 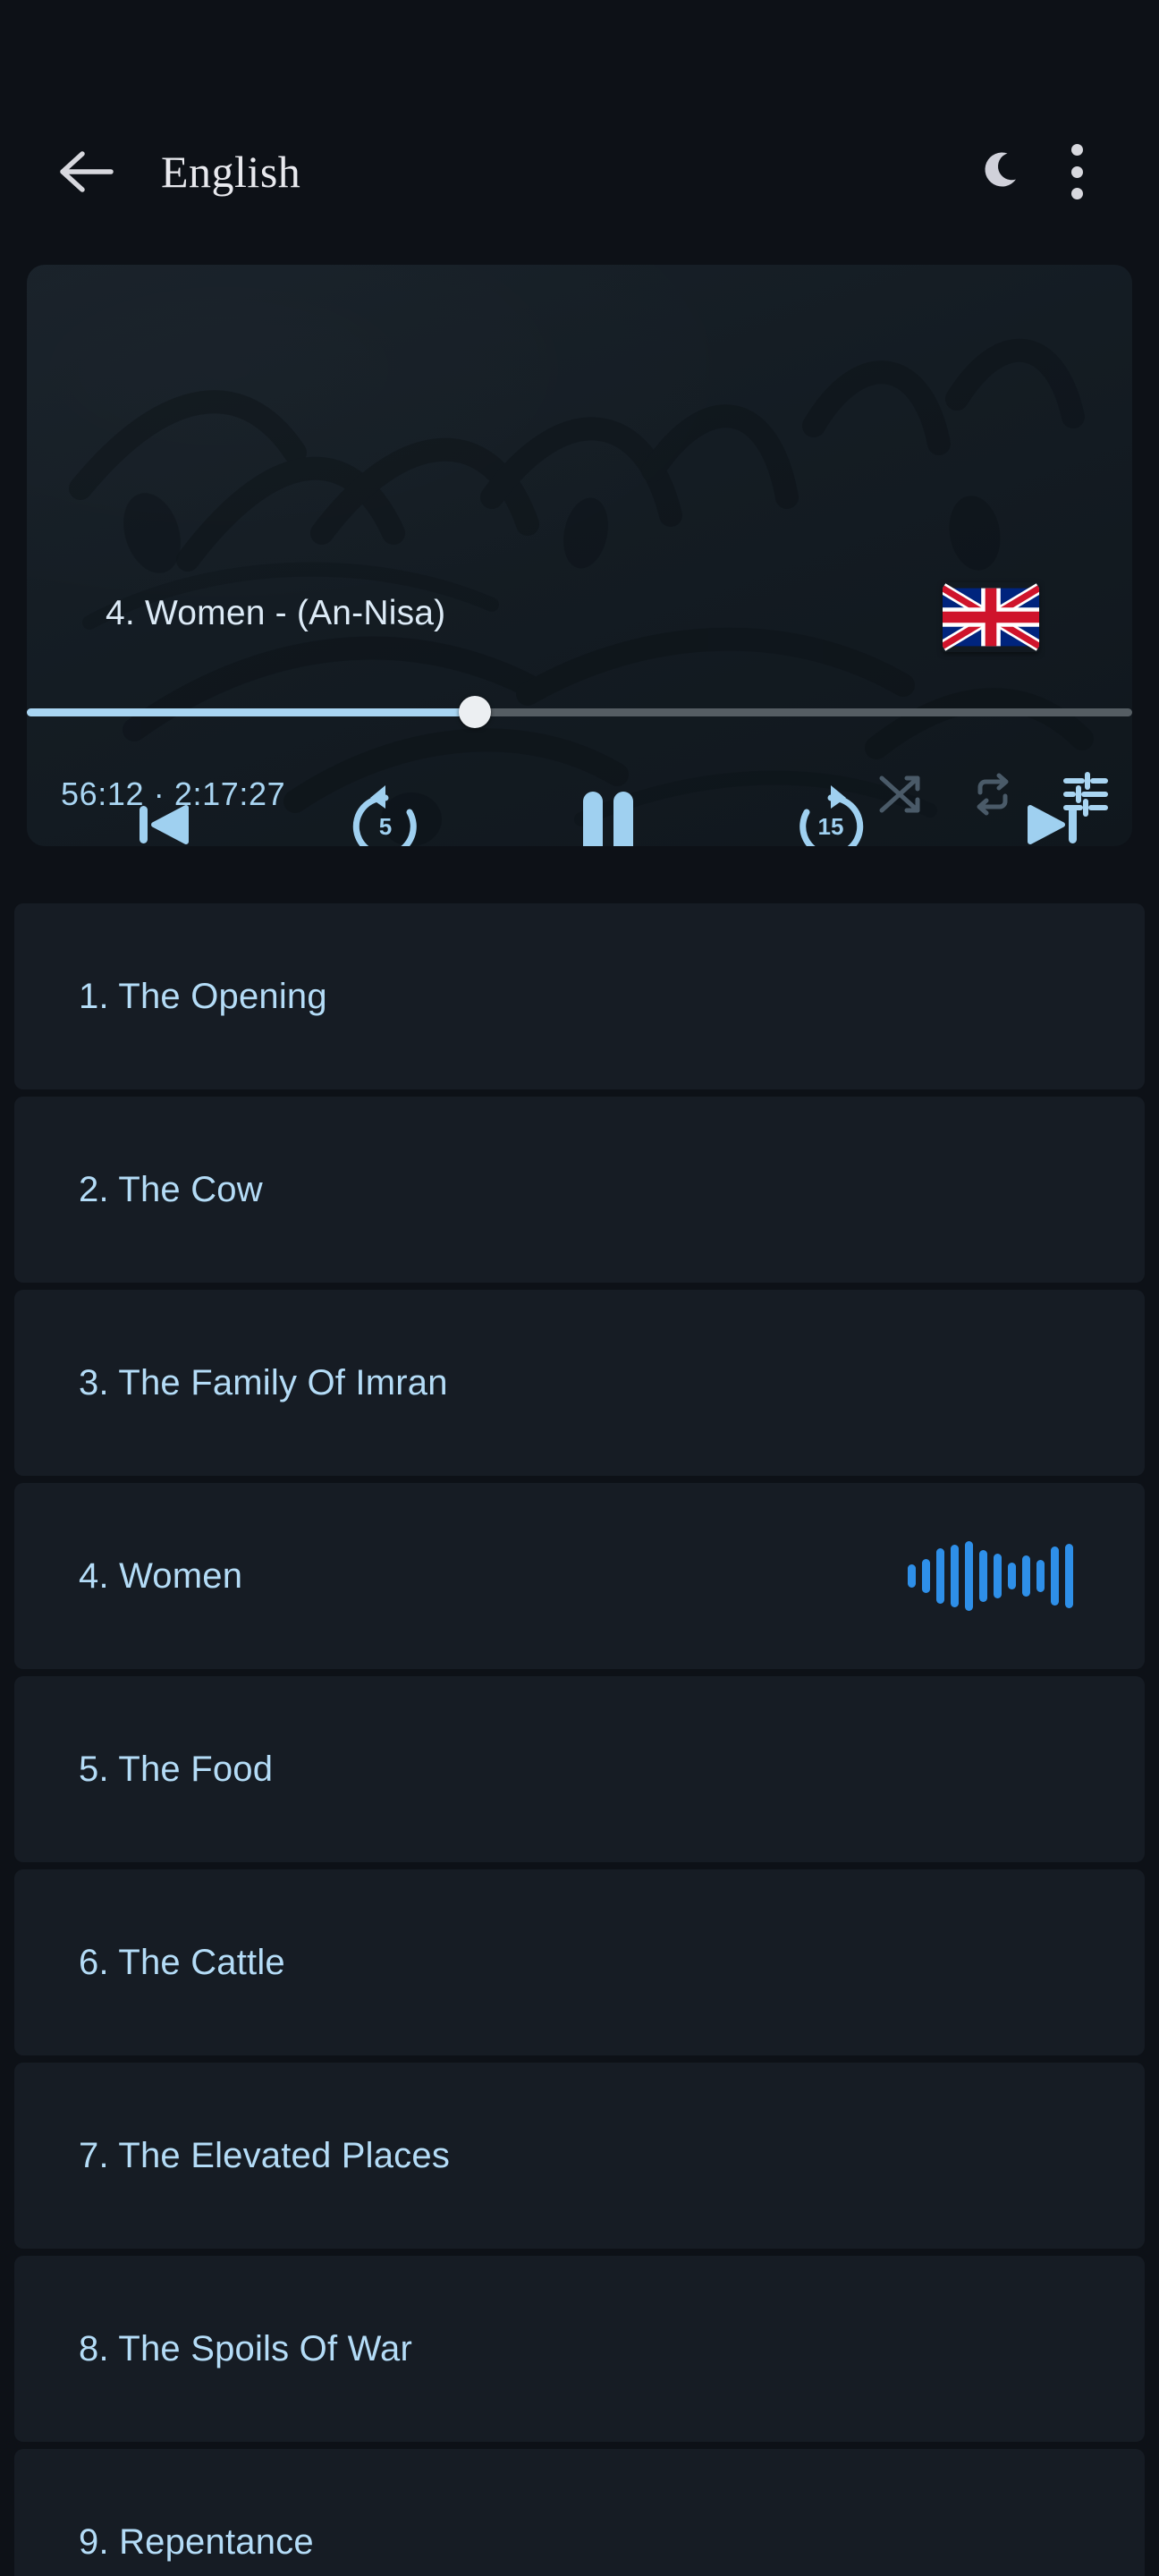 What do you see at coordinates (579, 1576) in the screenshot?
I see `surah-list-item: 4. Women` at bounding box center [579, 1576].